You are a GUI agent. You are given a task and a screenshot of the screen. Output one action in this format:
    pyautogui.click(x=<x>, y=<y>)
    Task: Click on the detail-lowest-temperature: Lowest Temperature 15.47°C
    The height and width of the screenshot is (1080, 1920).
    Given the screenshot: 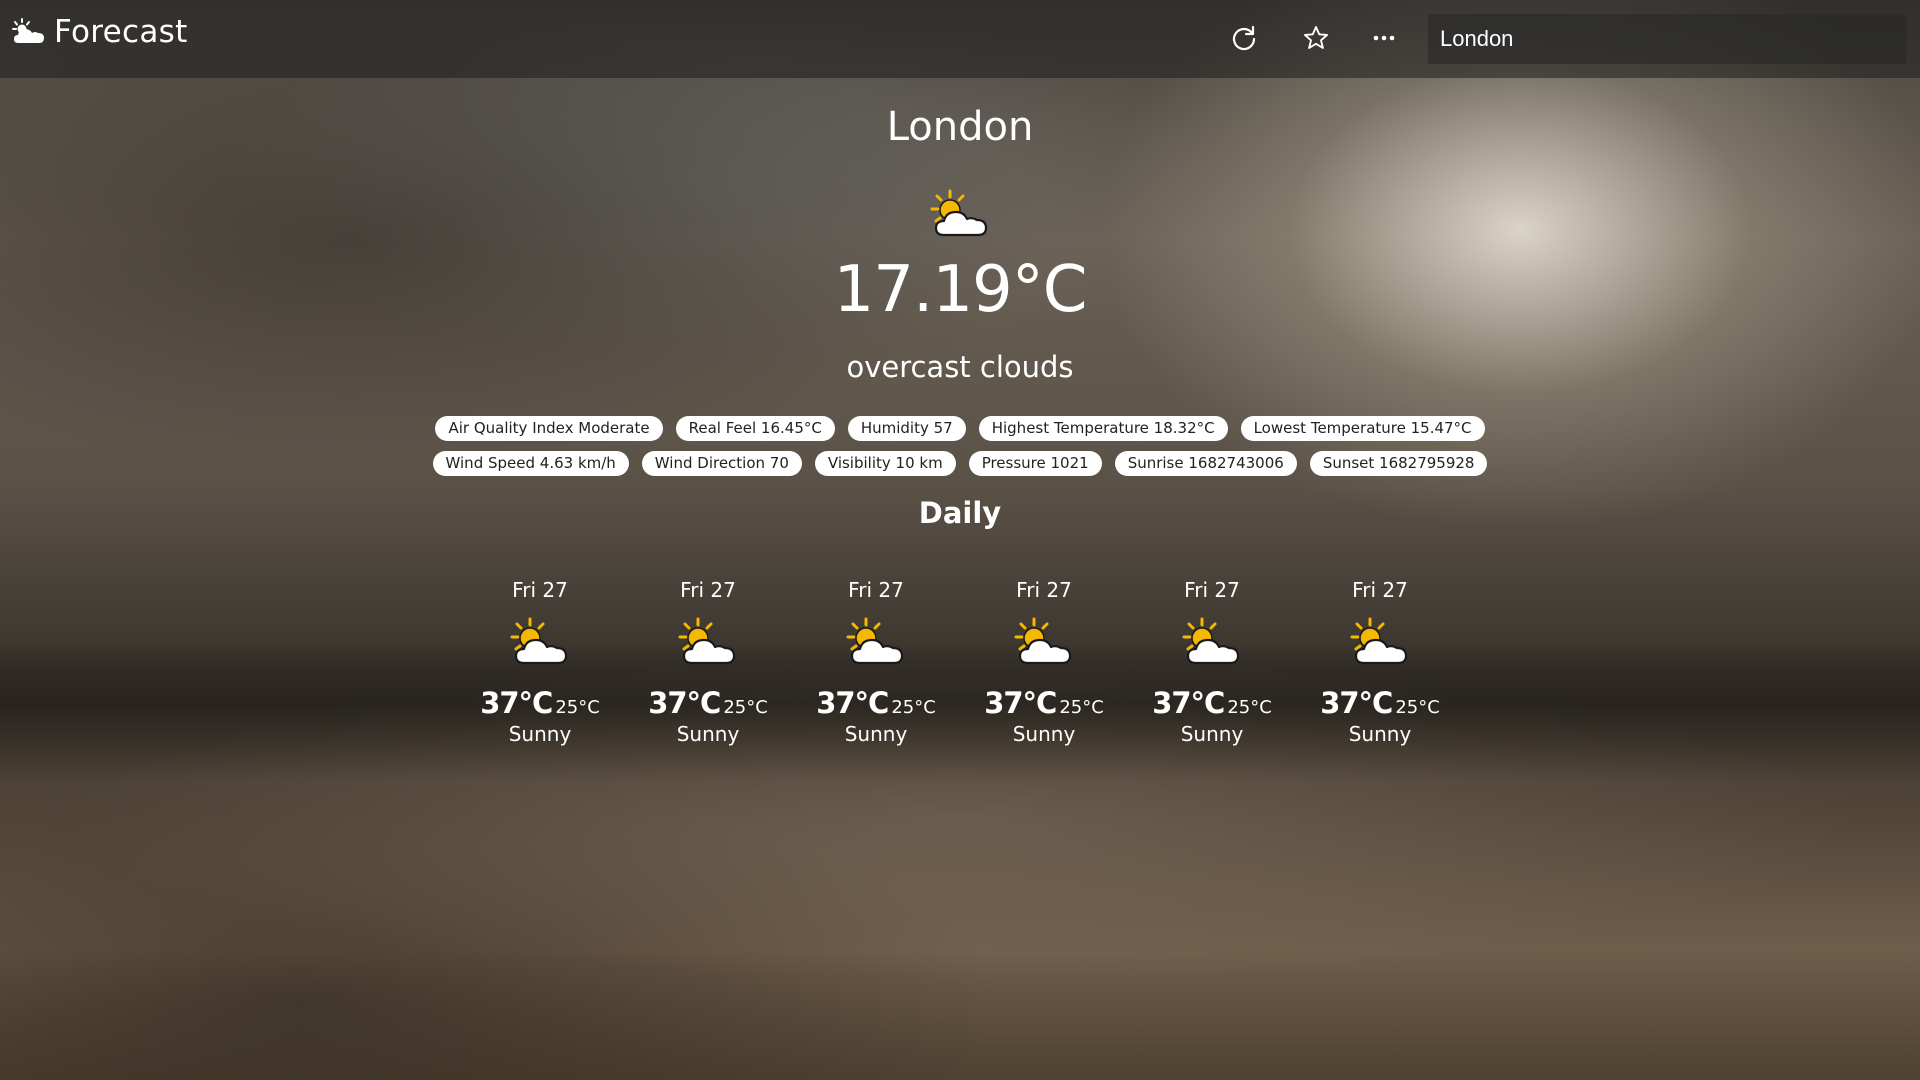 What is the action you would take?
    pyautogui.click(x=1362, y=428)
    